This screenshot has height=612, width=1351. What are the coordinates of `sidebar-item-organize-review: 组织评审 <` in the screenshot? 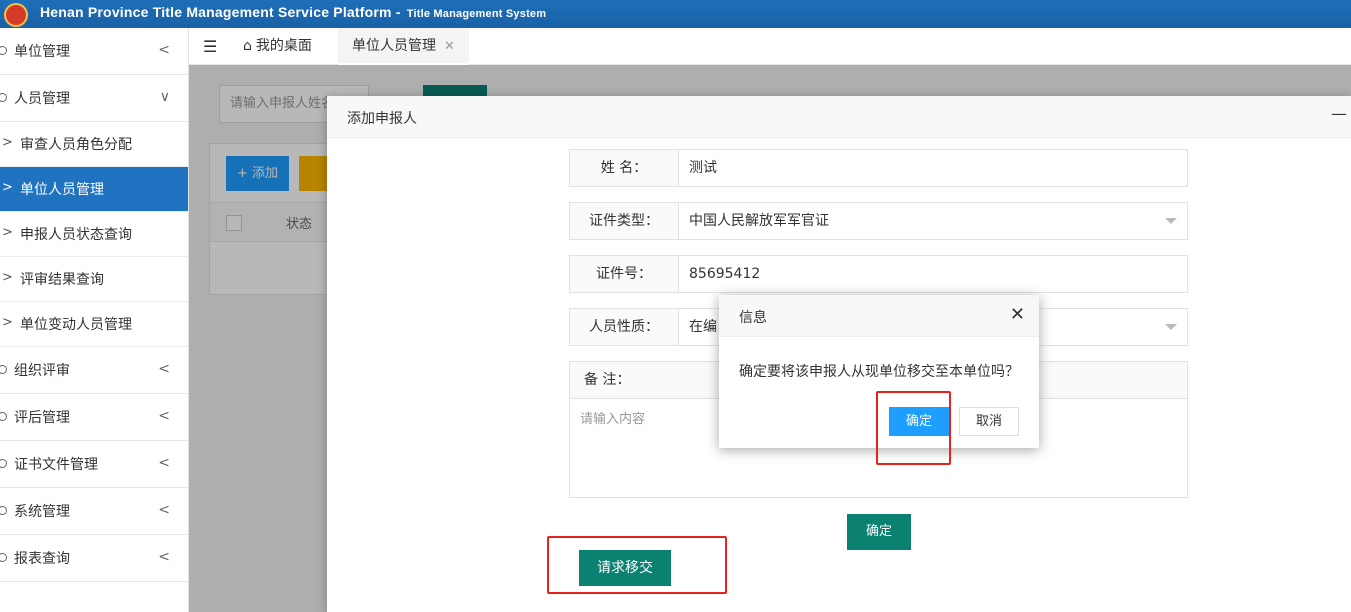 It's located at (94, 370).